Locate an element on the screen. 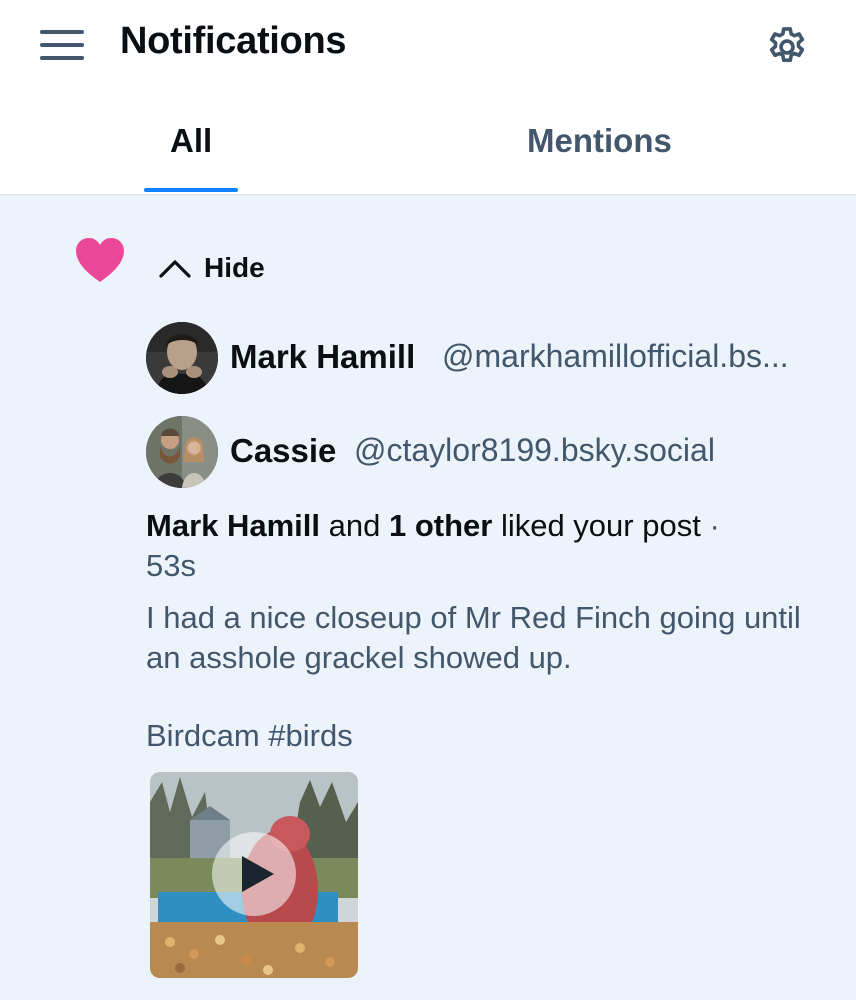 This screenshot has height=1000, width=856. user-name: Cassie is located at coordinates (283, 450).